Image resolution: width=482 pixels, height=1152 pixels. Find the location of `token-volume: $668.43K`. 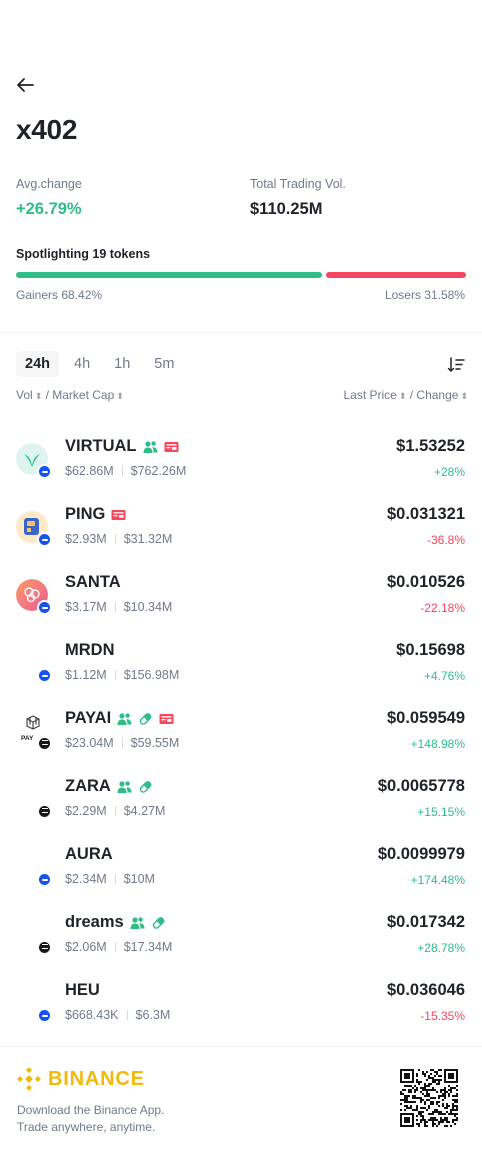

token-volume: $668.43K is located at coordinates (92, 1015).